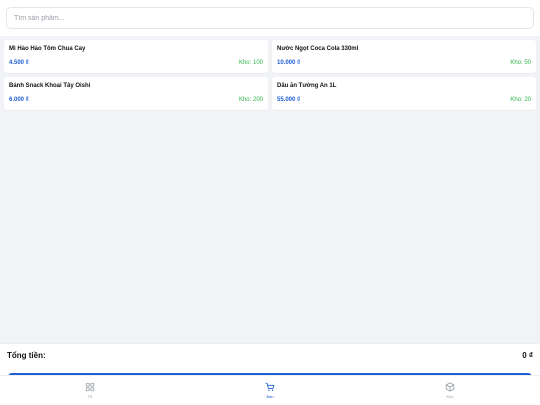 This screenshot has width=540, height=405. What do you see at coordinates (520, 100) in the screenshot?
I see `product-stock: Kho: 20` at bounding box center [520, 100].